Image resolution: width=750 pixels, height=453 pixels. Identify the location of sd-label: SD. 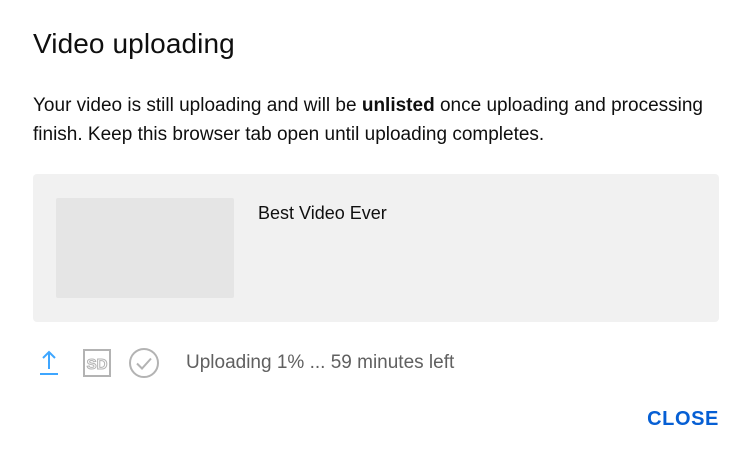
(97, 364).